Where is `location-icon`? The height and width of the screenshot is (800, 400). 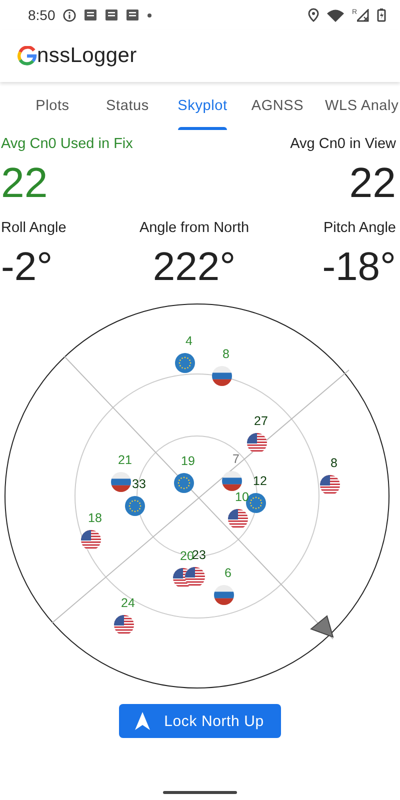 location-icon is located at coordinates (313, 15).